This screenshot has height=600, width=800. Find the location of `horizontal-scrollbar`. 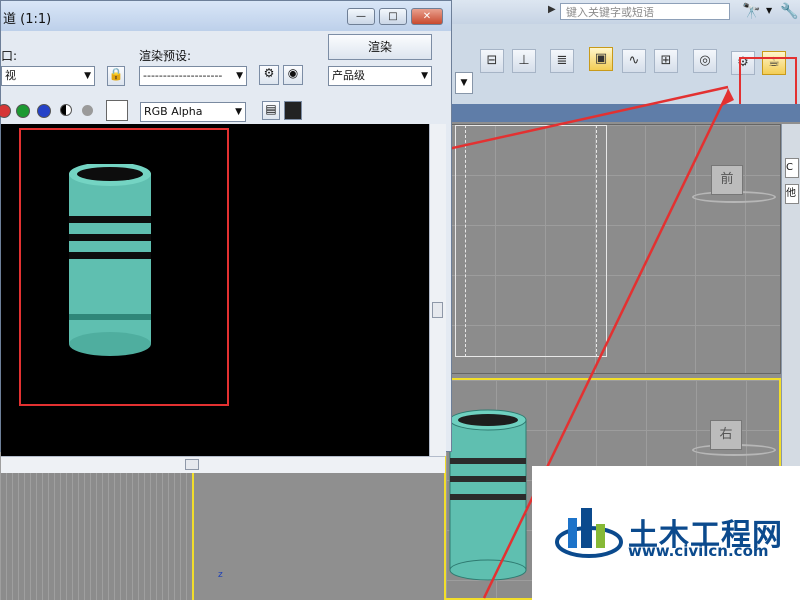

horizontal-scrollbar is located at coordinates (223, 464).